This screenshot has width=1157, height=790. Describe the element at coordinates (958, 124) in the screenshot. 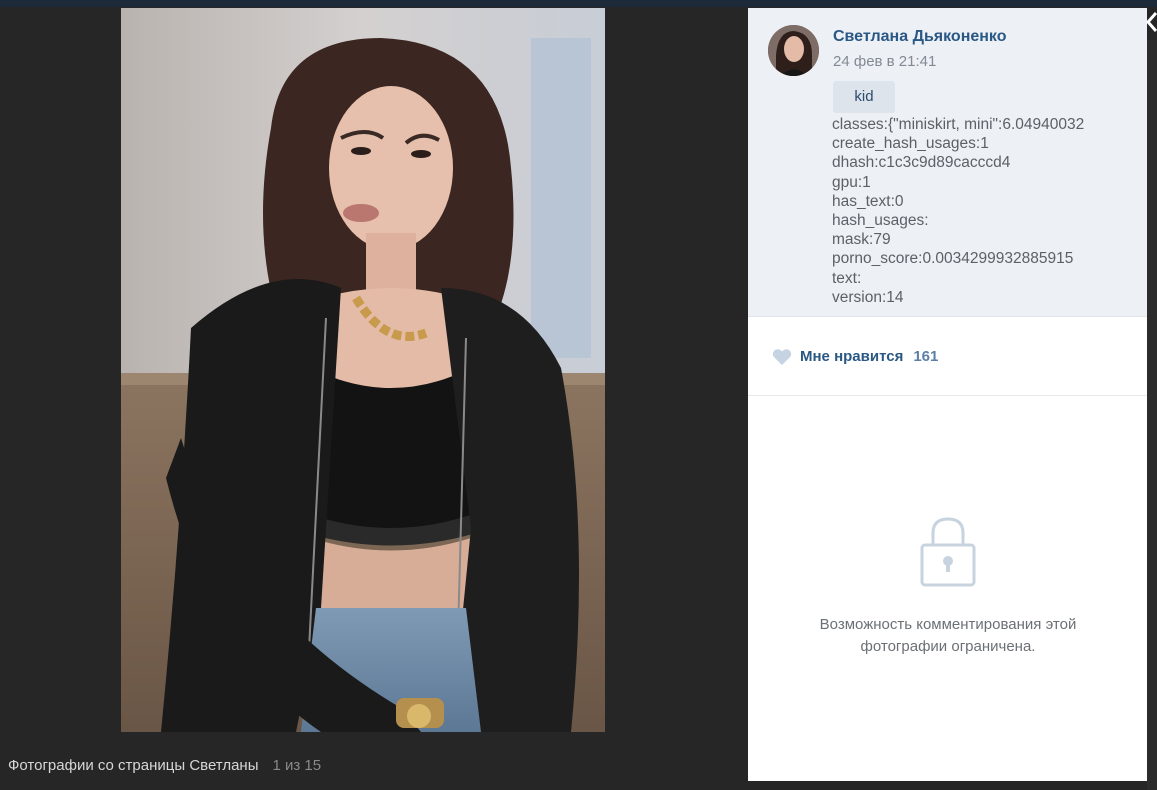

I see `meta-line: classes:{"miniskirt, mini":6.04940032` at that location.